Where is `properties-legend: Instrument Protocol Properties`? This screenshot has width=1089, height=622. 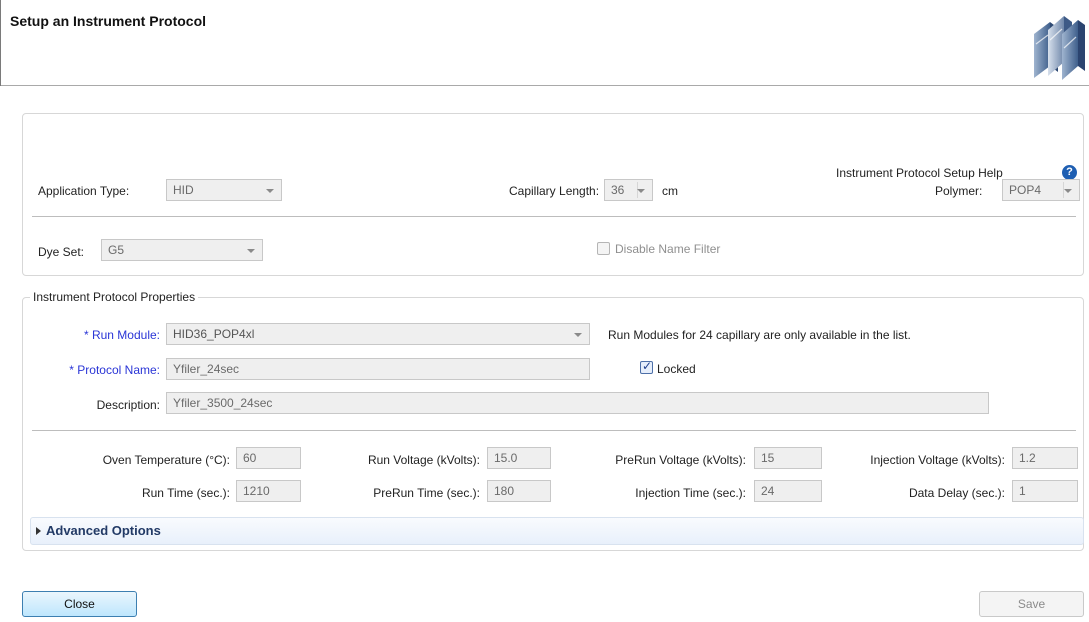 properties-legend: Instrument Protocol Properties is located at coordinates (114, 297).